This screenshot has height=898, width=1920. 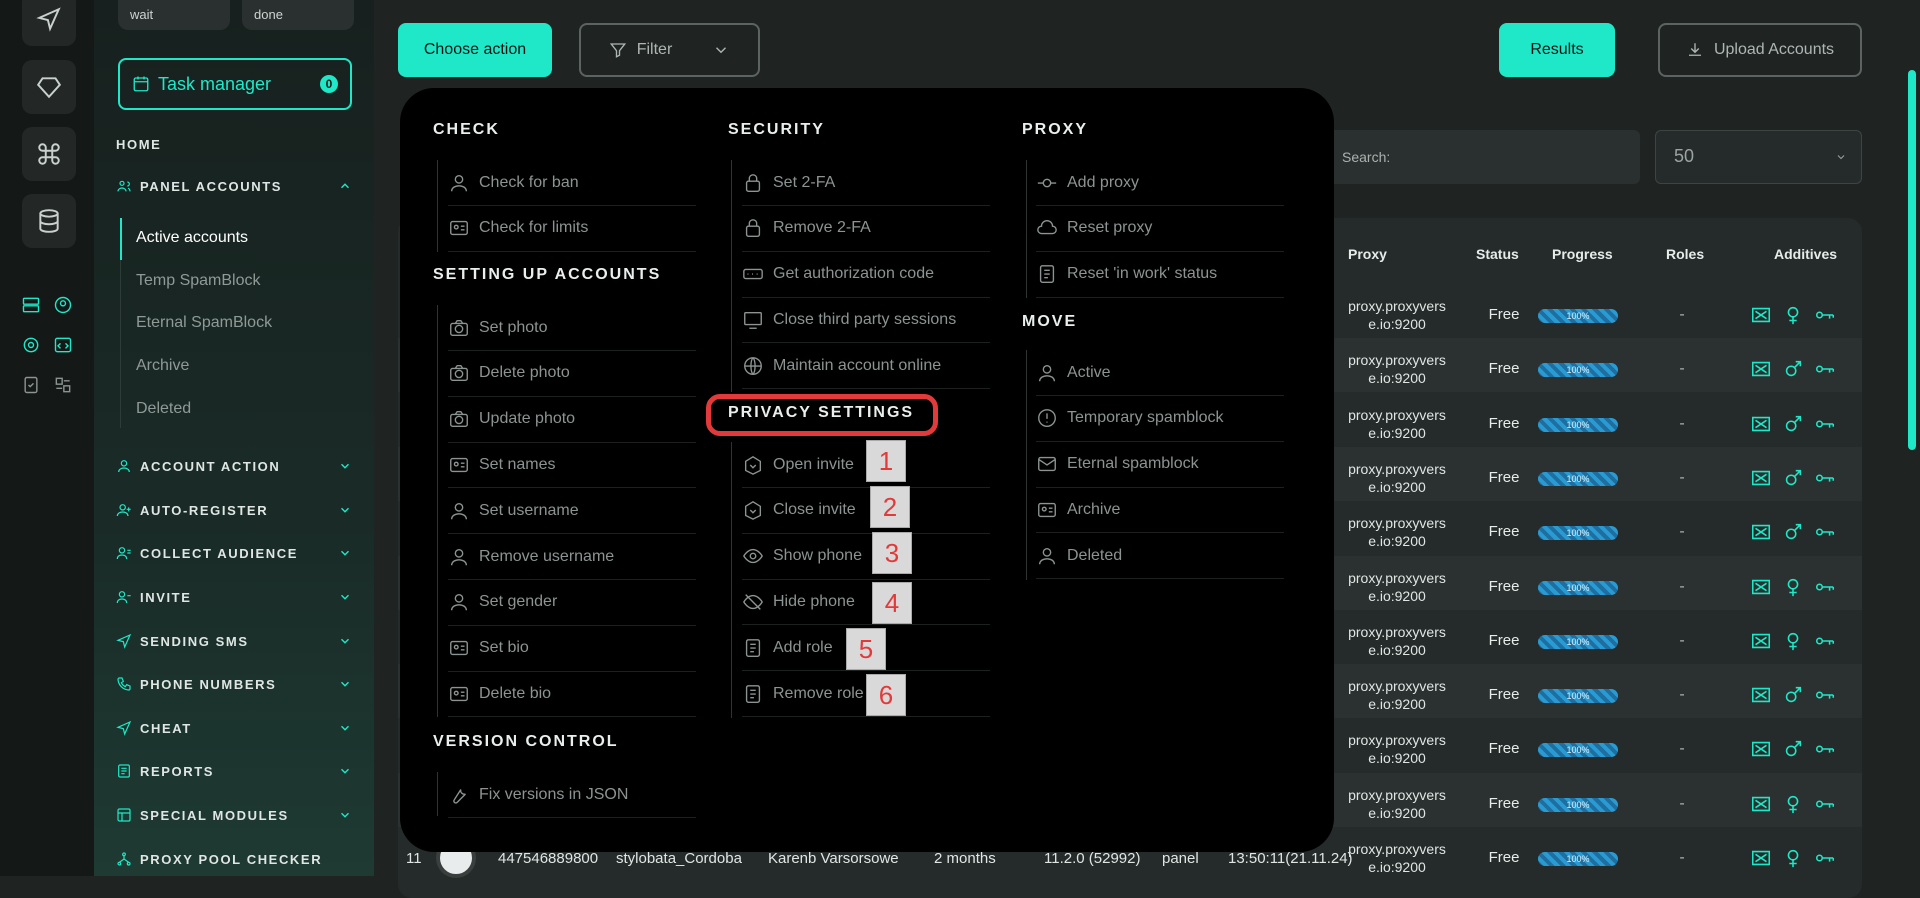 What do you see at coordinates (572, 229) in the screenshot?
I see `menu-item-check: Check for limits` at bounding box center [572, 229].